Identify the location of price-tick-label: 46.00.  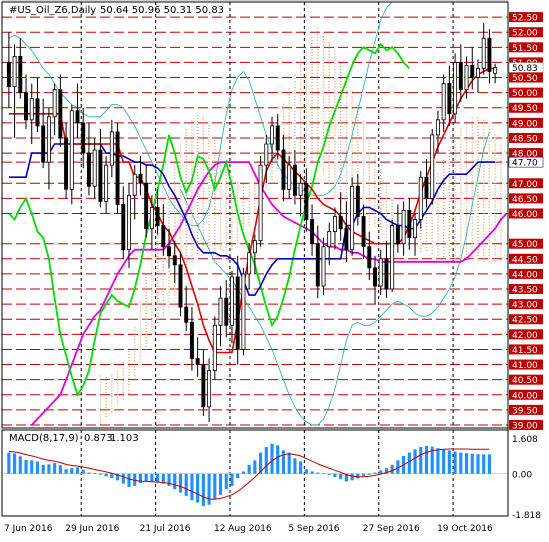
(525, 215).